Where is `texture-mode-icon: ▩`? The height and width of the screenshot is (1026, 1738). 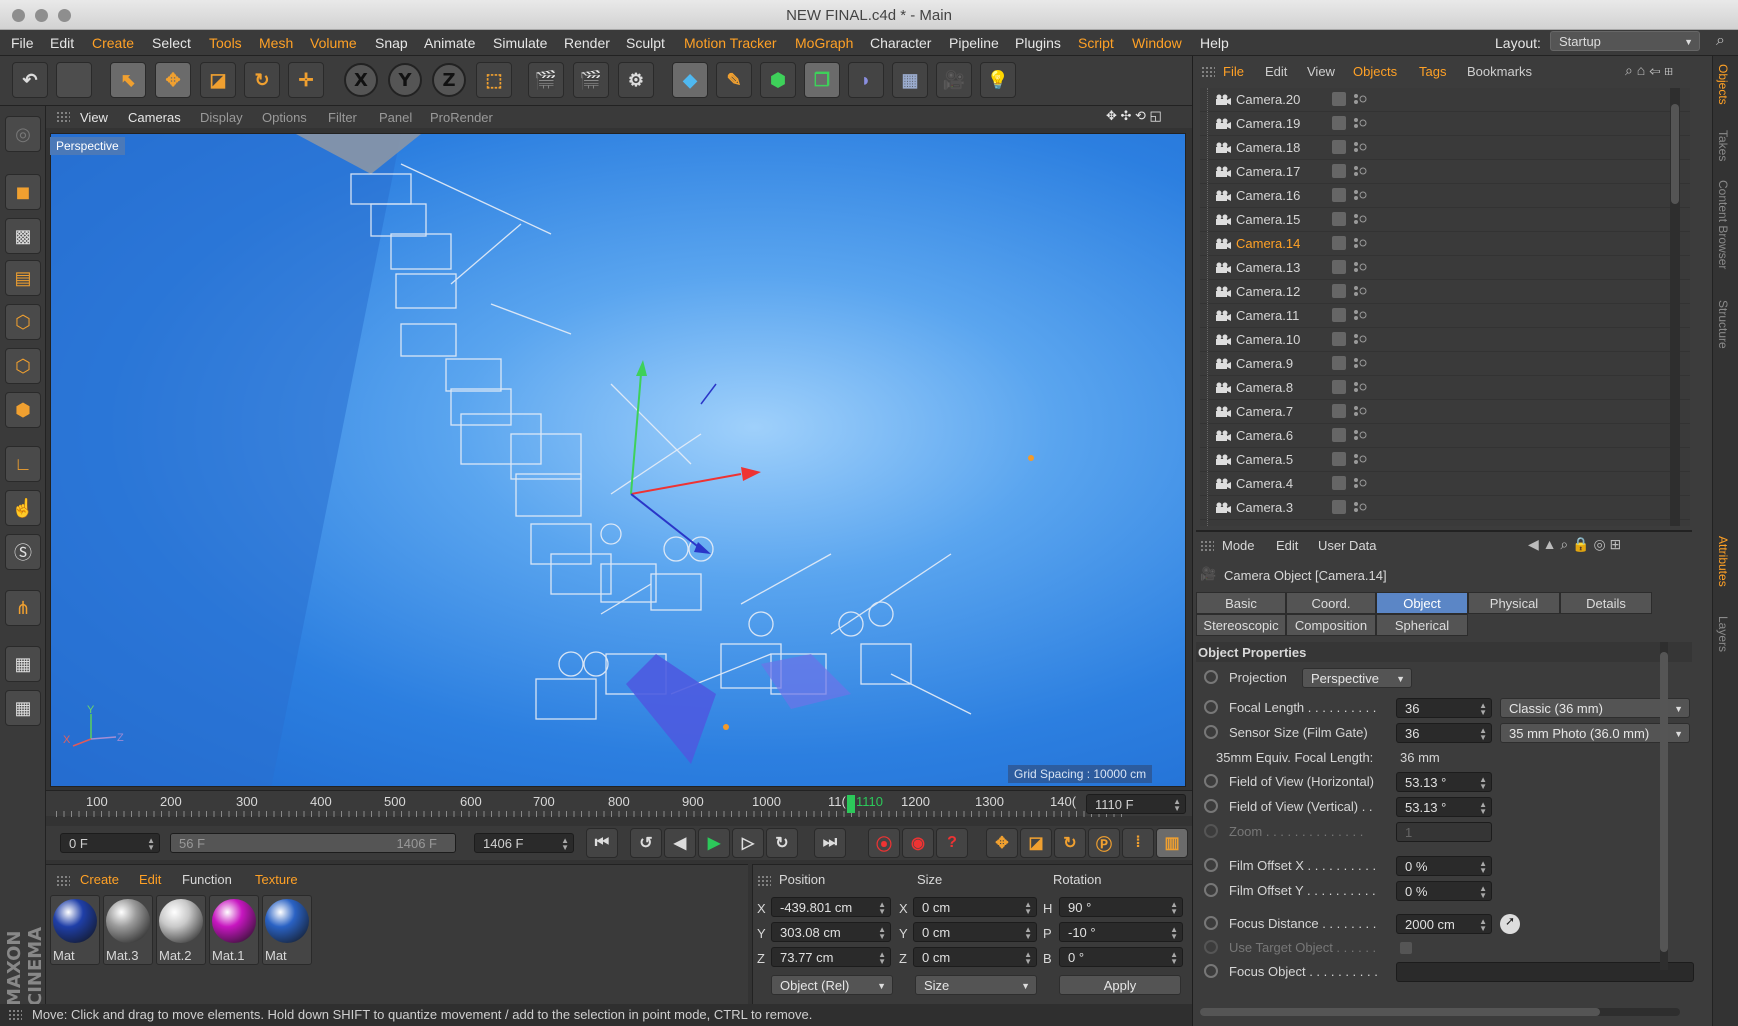
texture-mode-icon: ▩ is located at coordinates (23, 236).